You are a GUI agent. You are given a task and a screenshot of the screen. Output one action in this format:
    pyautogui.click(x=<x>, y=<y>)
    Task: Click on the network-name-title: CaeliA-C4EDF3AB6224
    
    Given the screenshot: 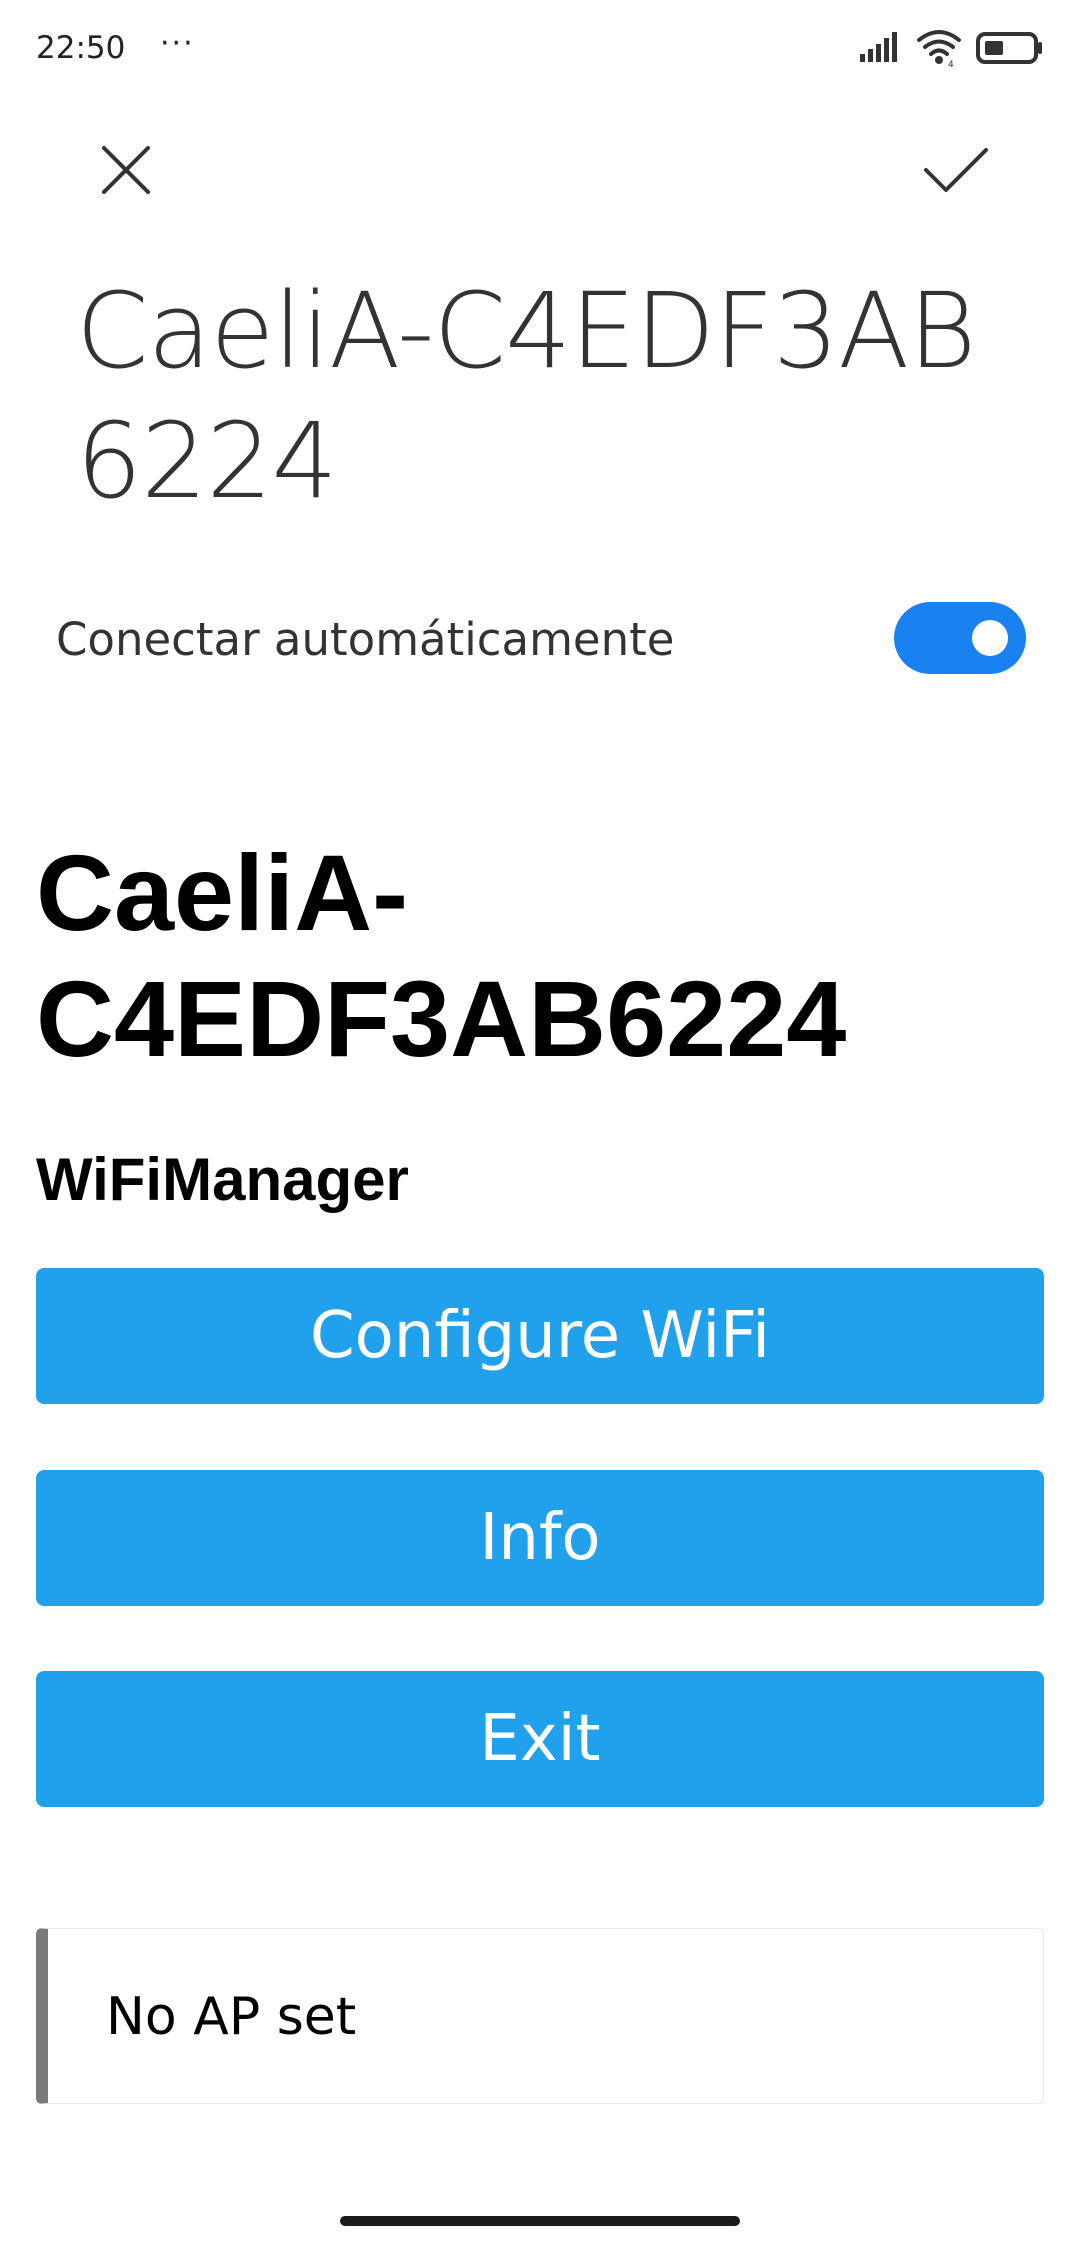 What is the action you would take?
    pyautogui.click(x=526, y=396)
    